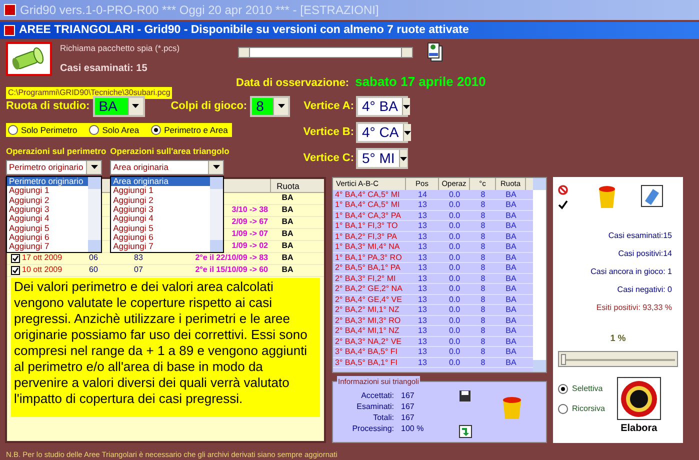 The height and width of the screenshot is (460, 699). Describe the element at coordinates (375, 406) in the screenshot. I see `info-label: Esaminati:` at that location.